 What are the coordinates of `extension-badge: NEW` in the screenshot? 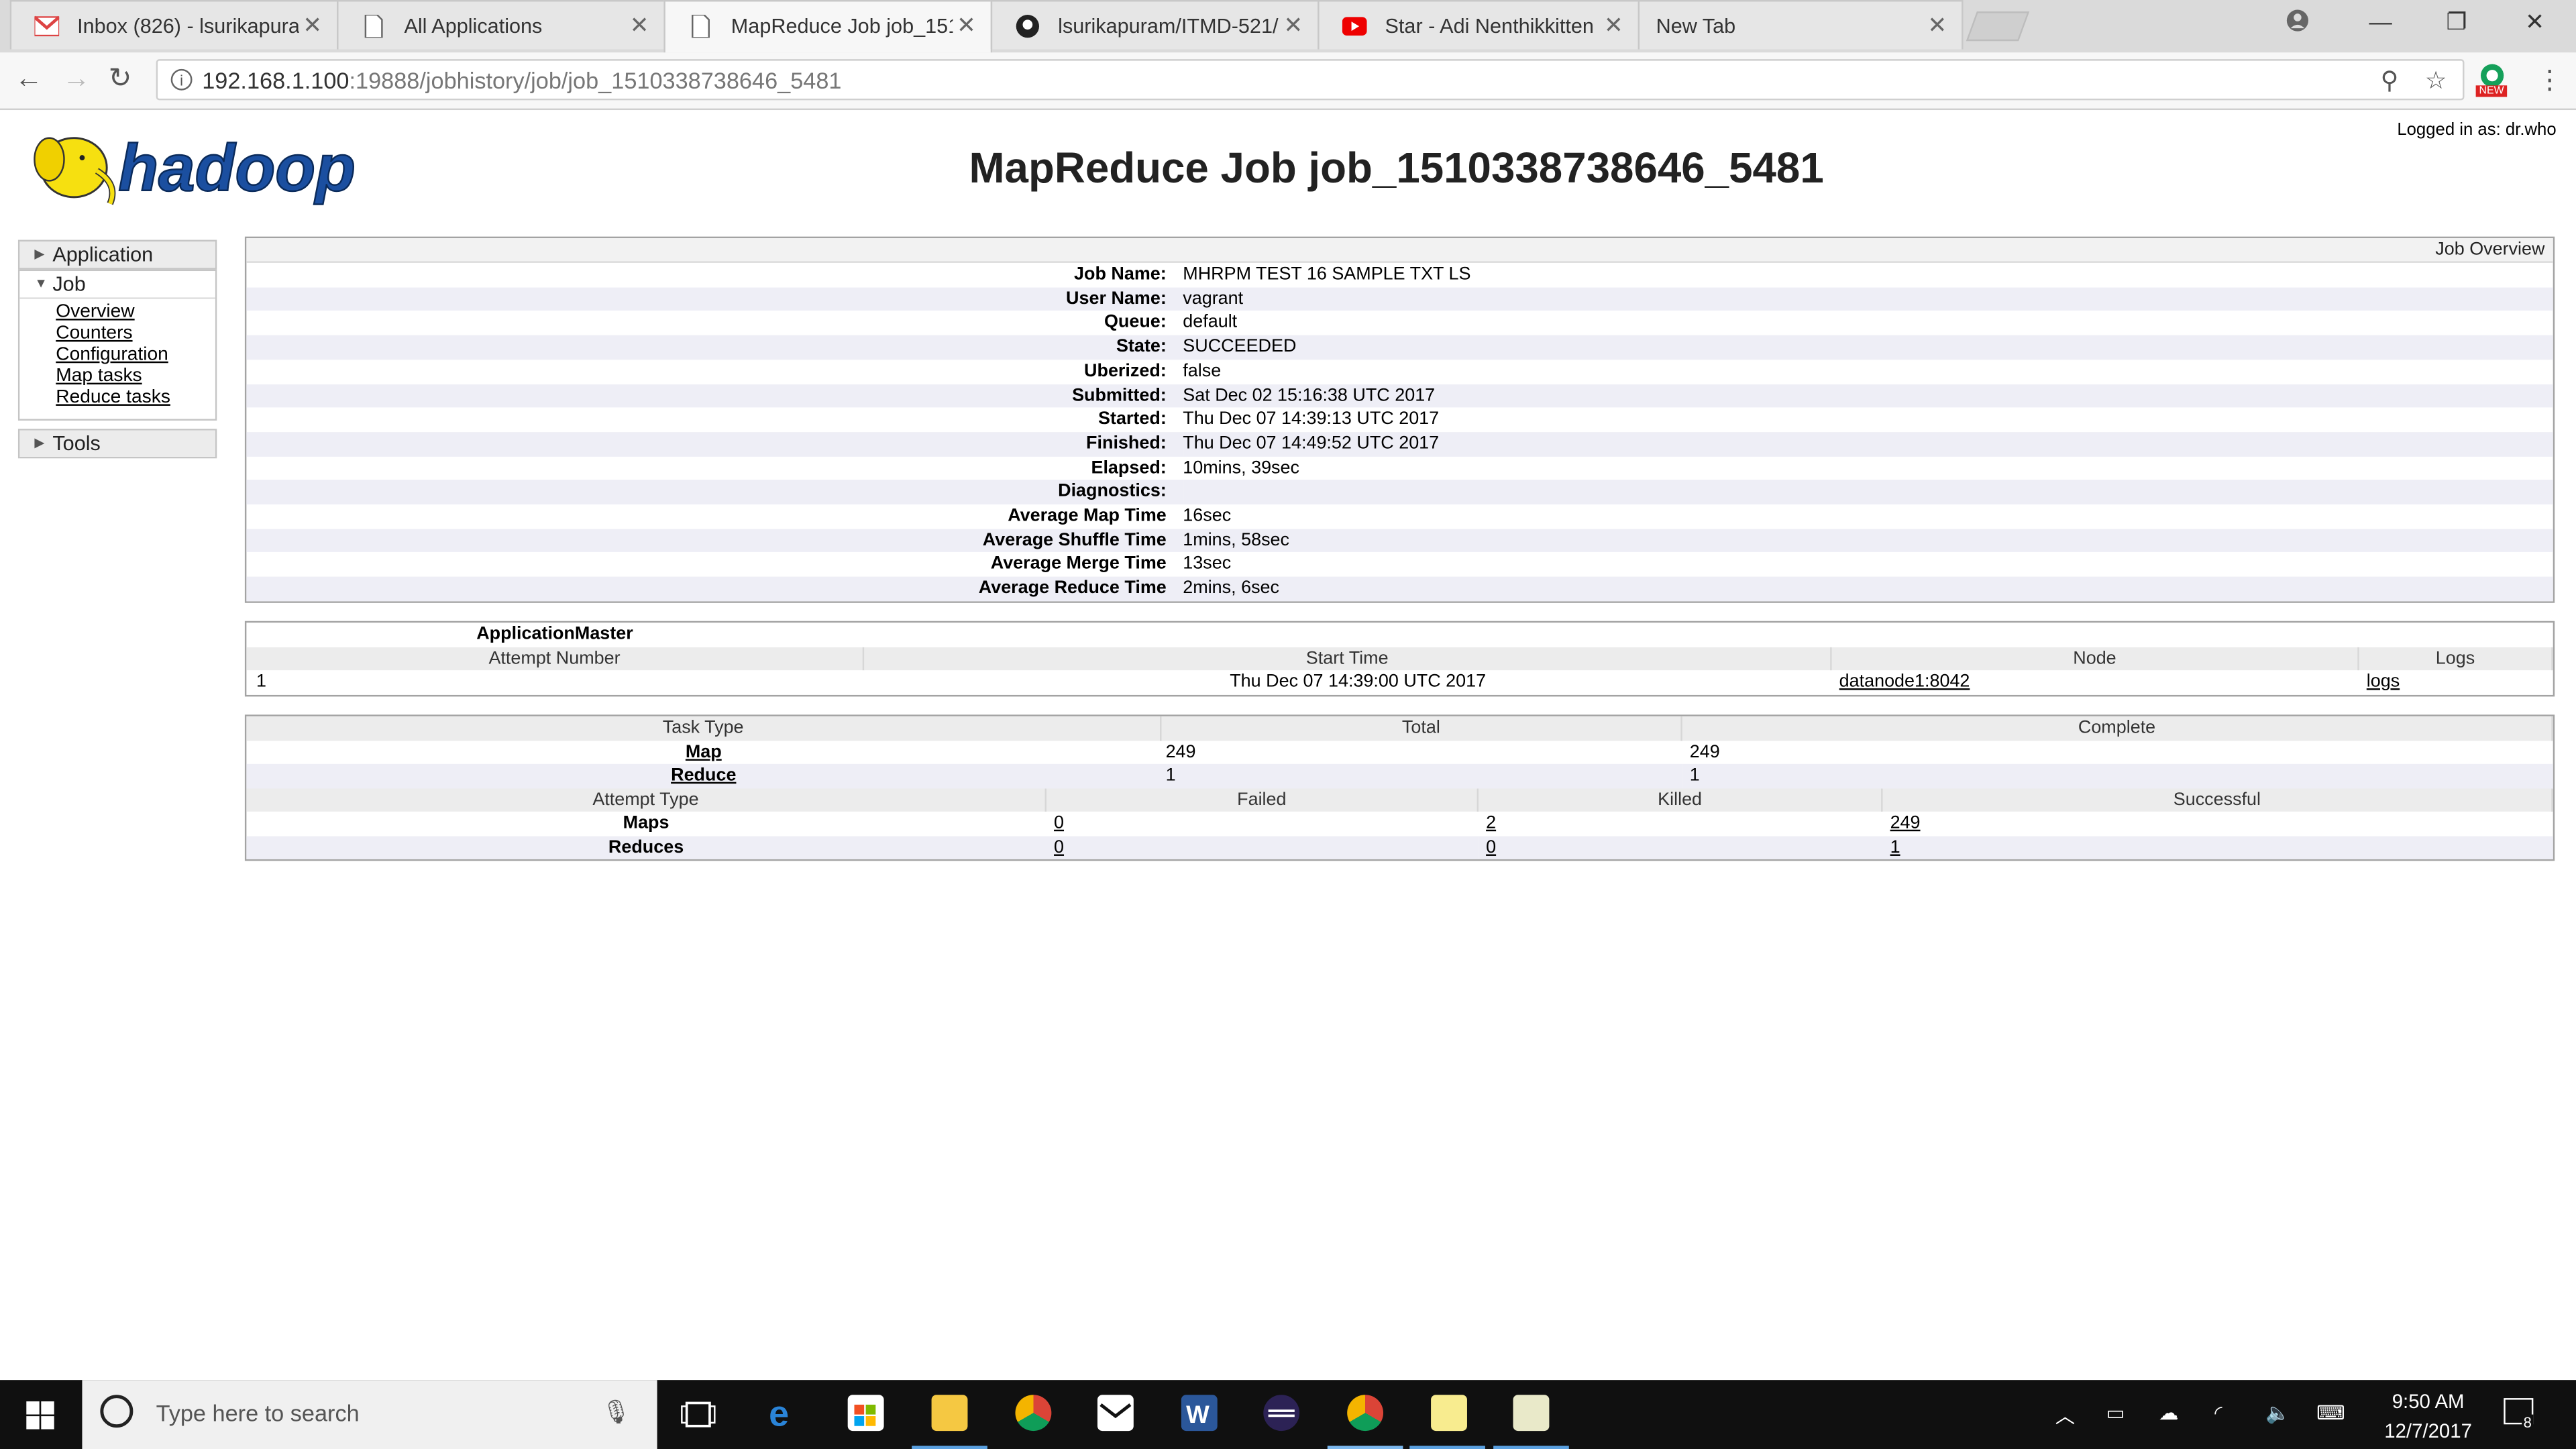 It's located at (2491, 91).